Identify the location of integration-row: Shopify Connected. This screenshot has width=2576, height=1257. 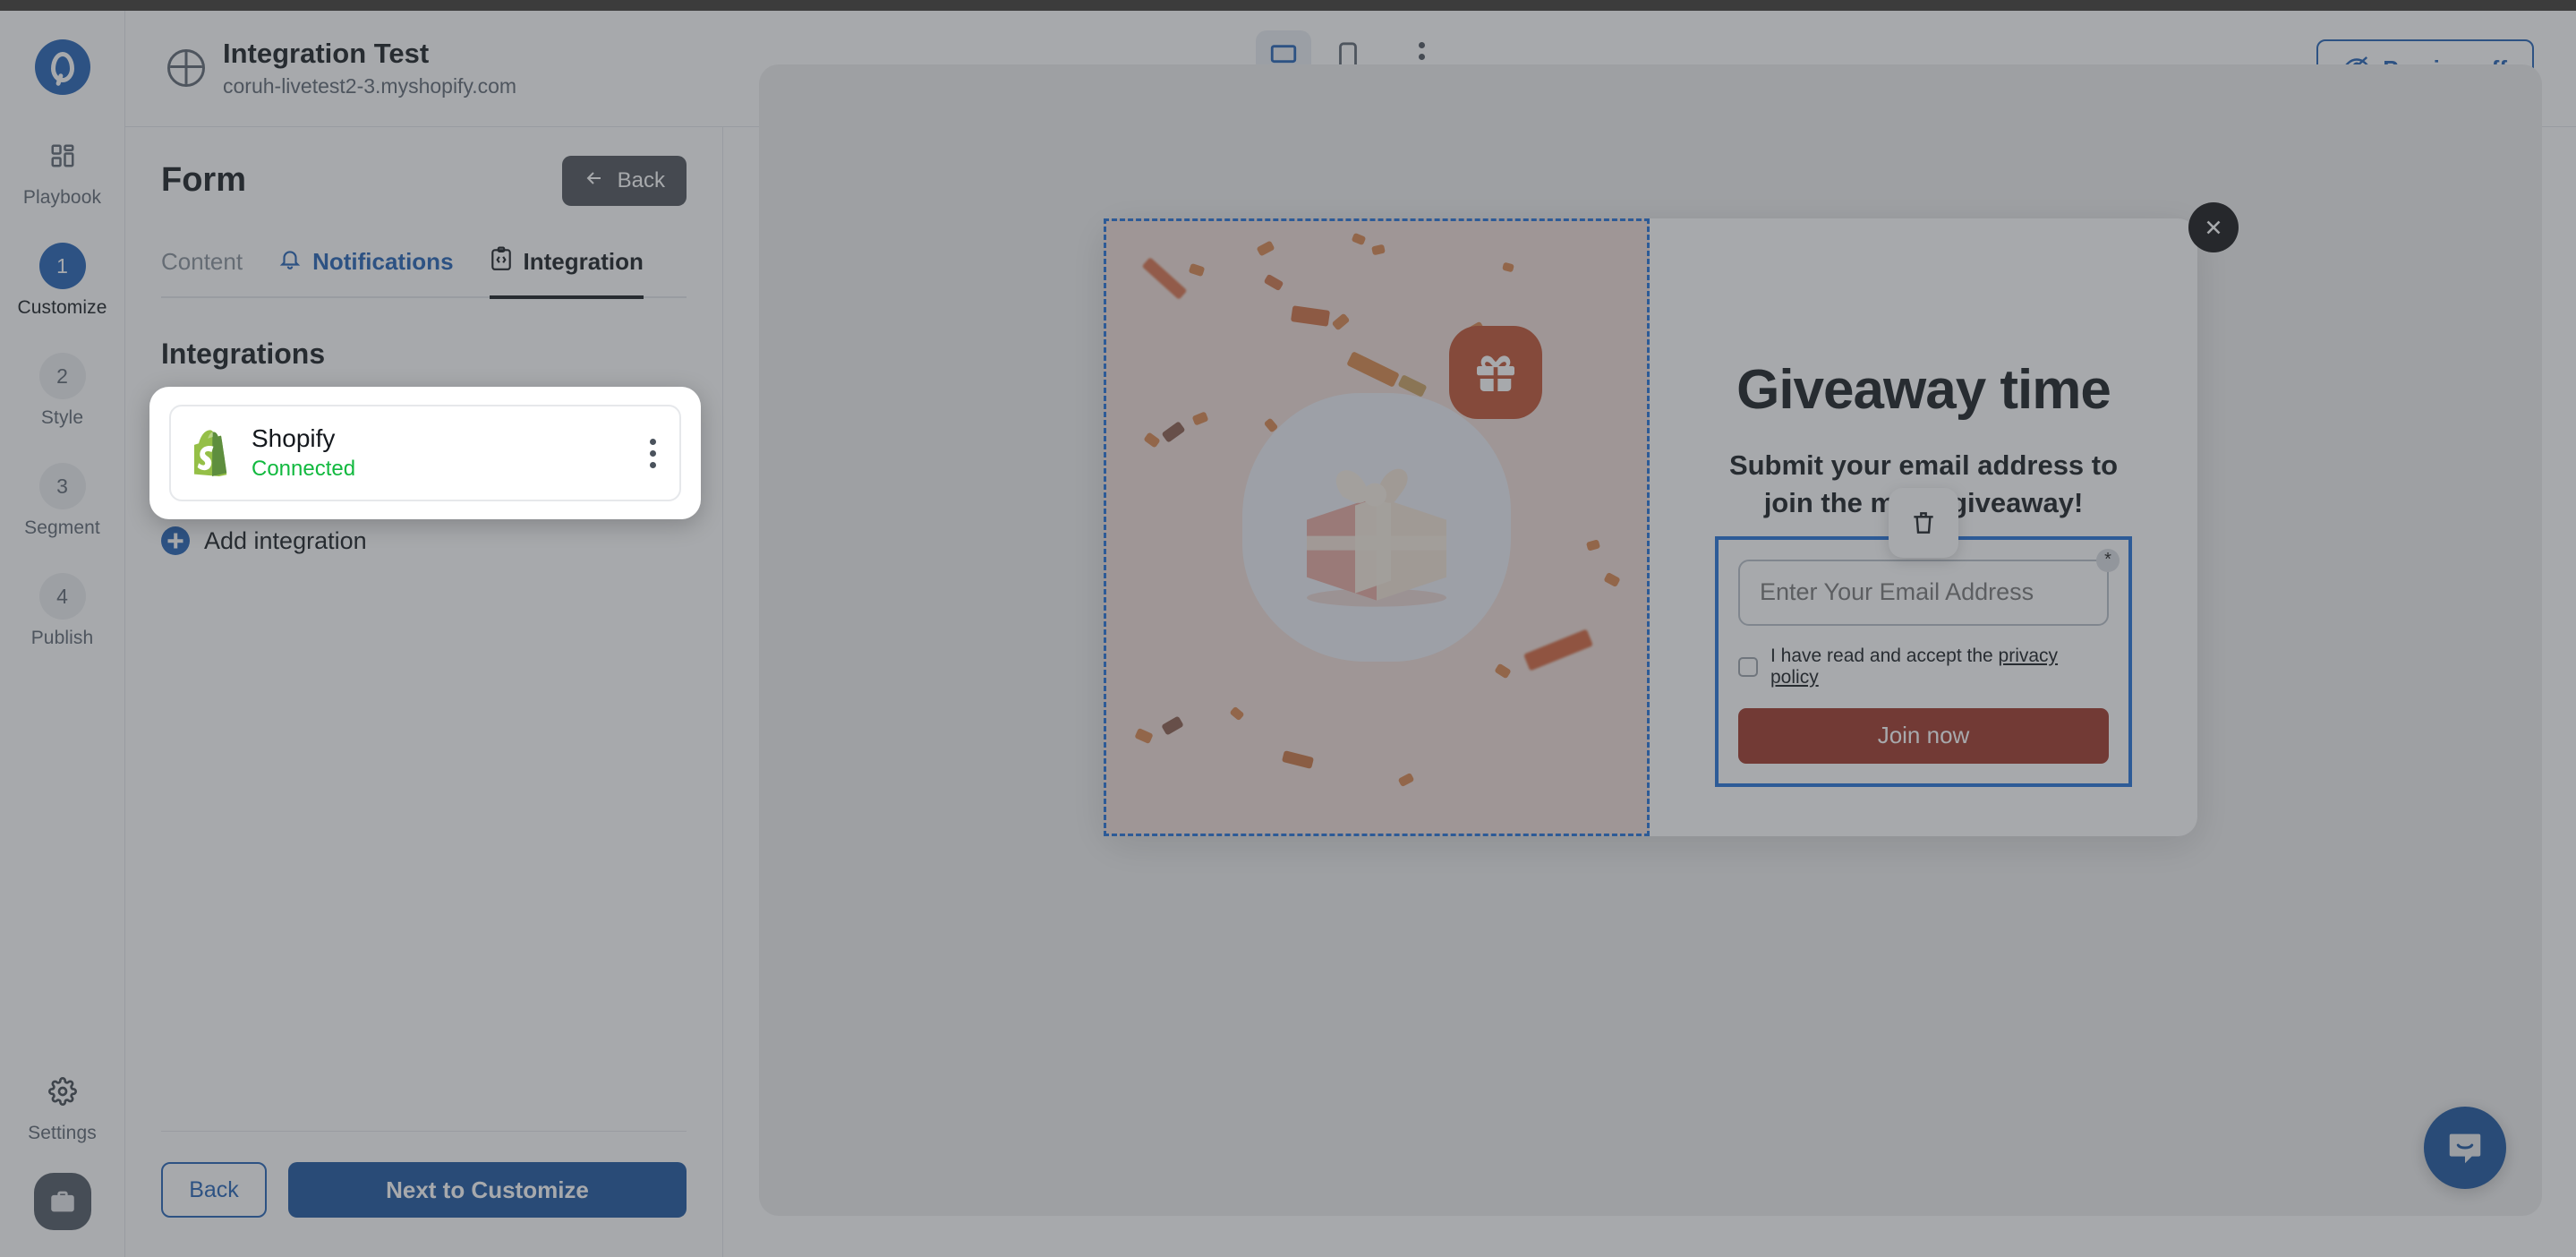
(425, 453).